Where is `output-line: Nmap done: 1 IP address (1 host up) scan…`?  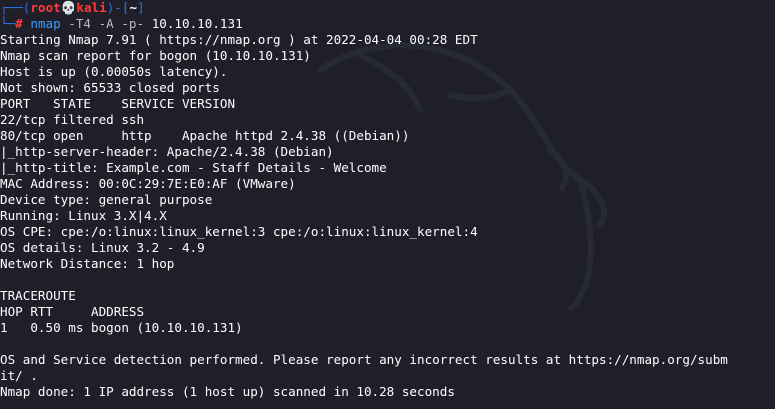 output-line: Nmap done: 1 IP address (1 host up) scan… is located at coordinates (227, 391).